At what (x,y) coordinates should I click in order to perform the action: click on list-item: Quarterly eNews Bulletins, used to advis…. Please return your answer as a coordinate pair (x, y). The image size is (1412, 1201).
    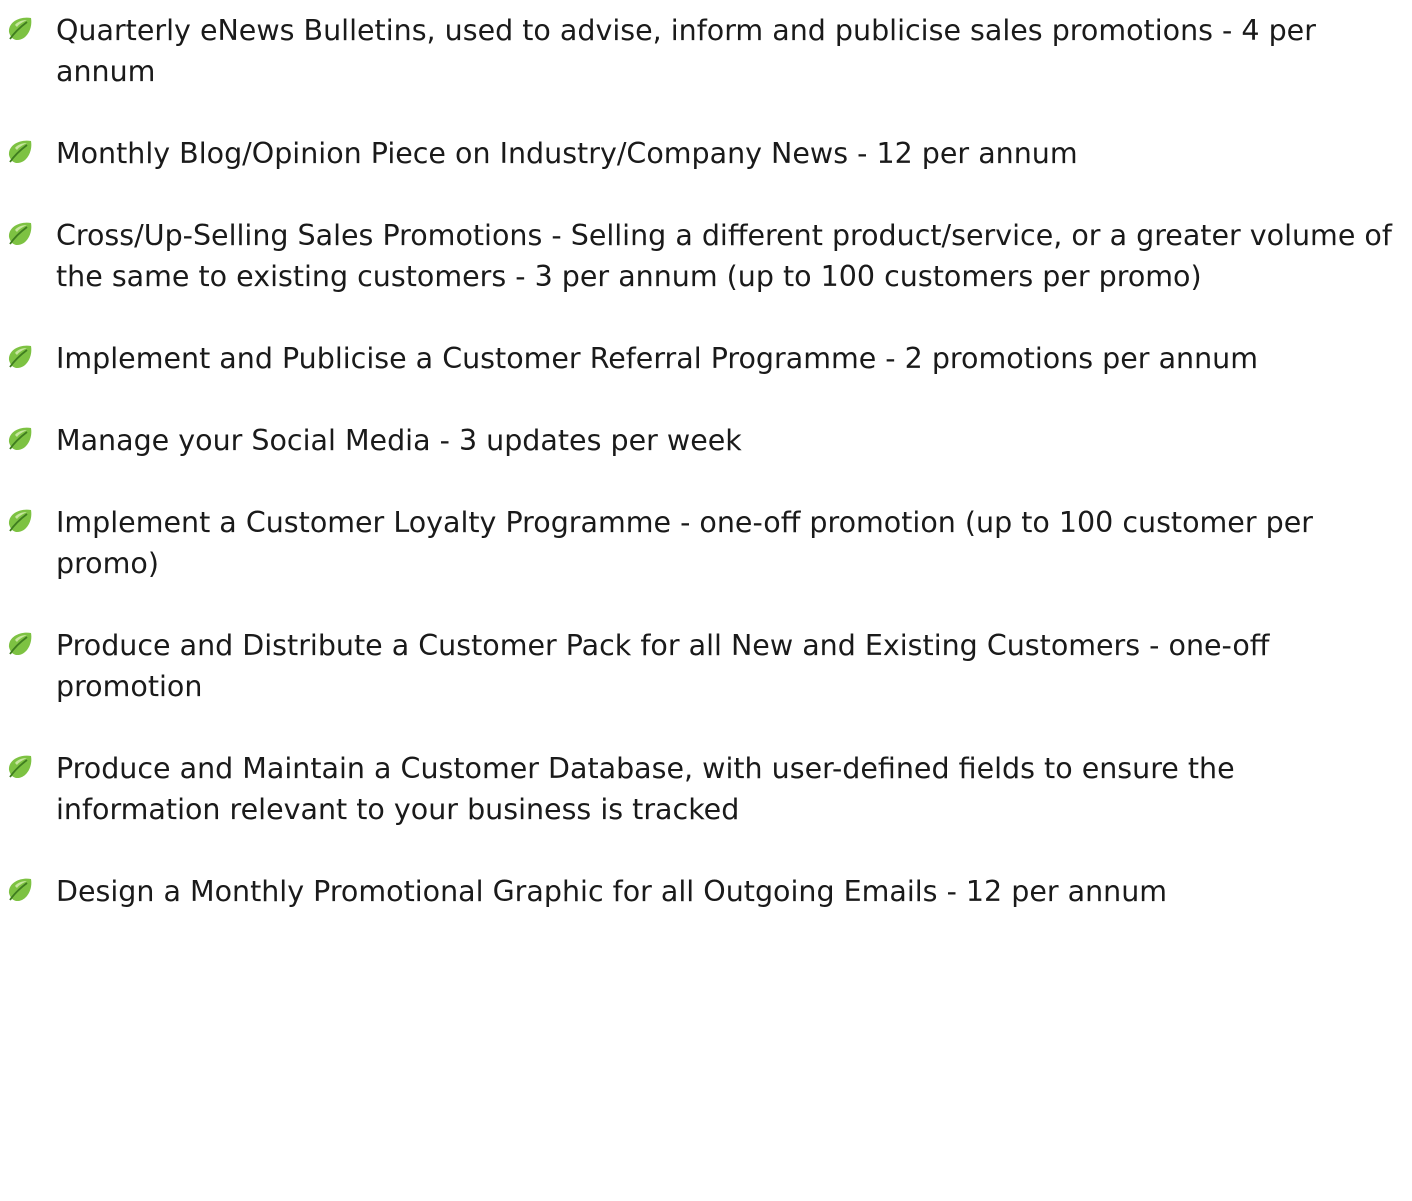
    Looking at the image, I should click on (706, 51).